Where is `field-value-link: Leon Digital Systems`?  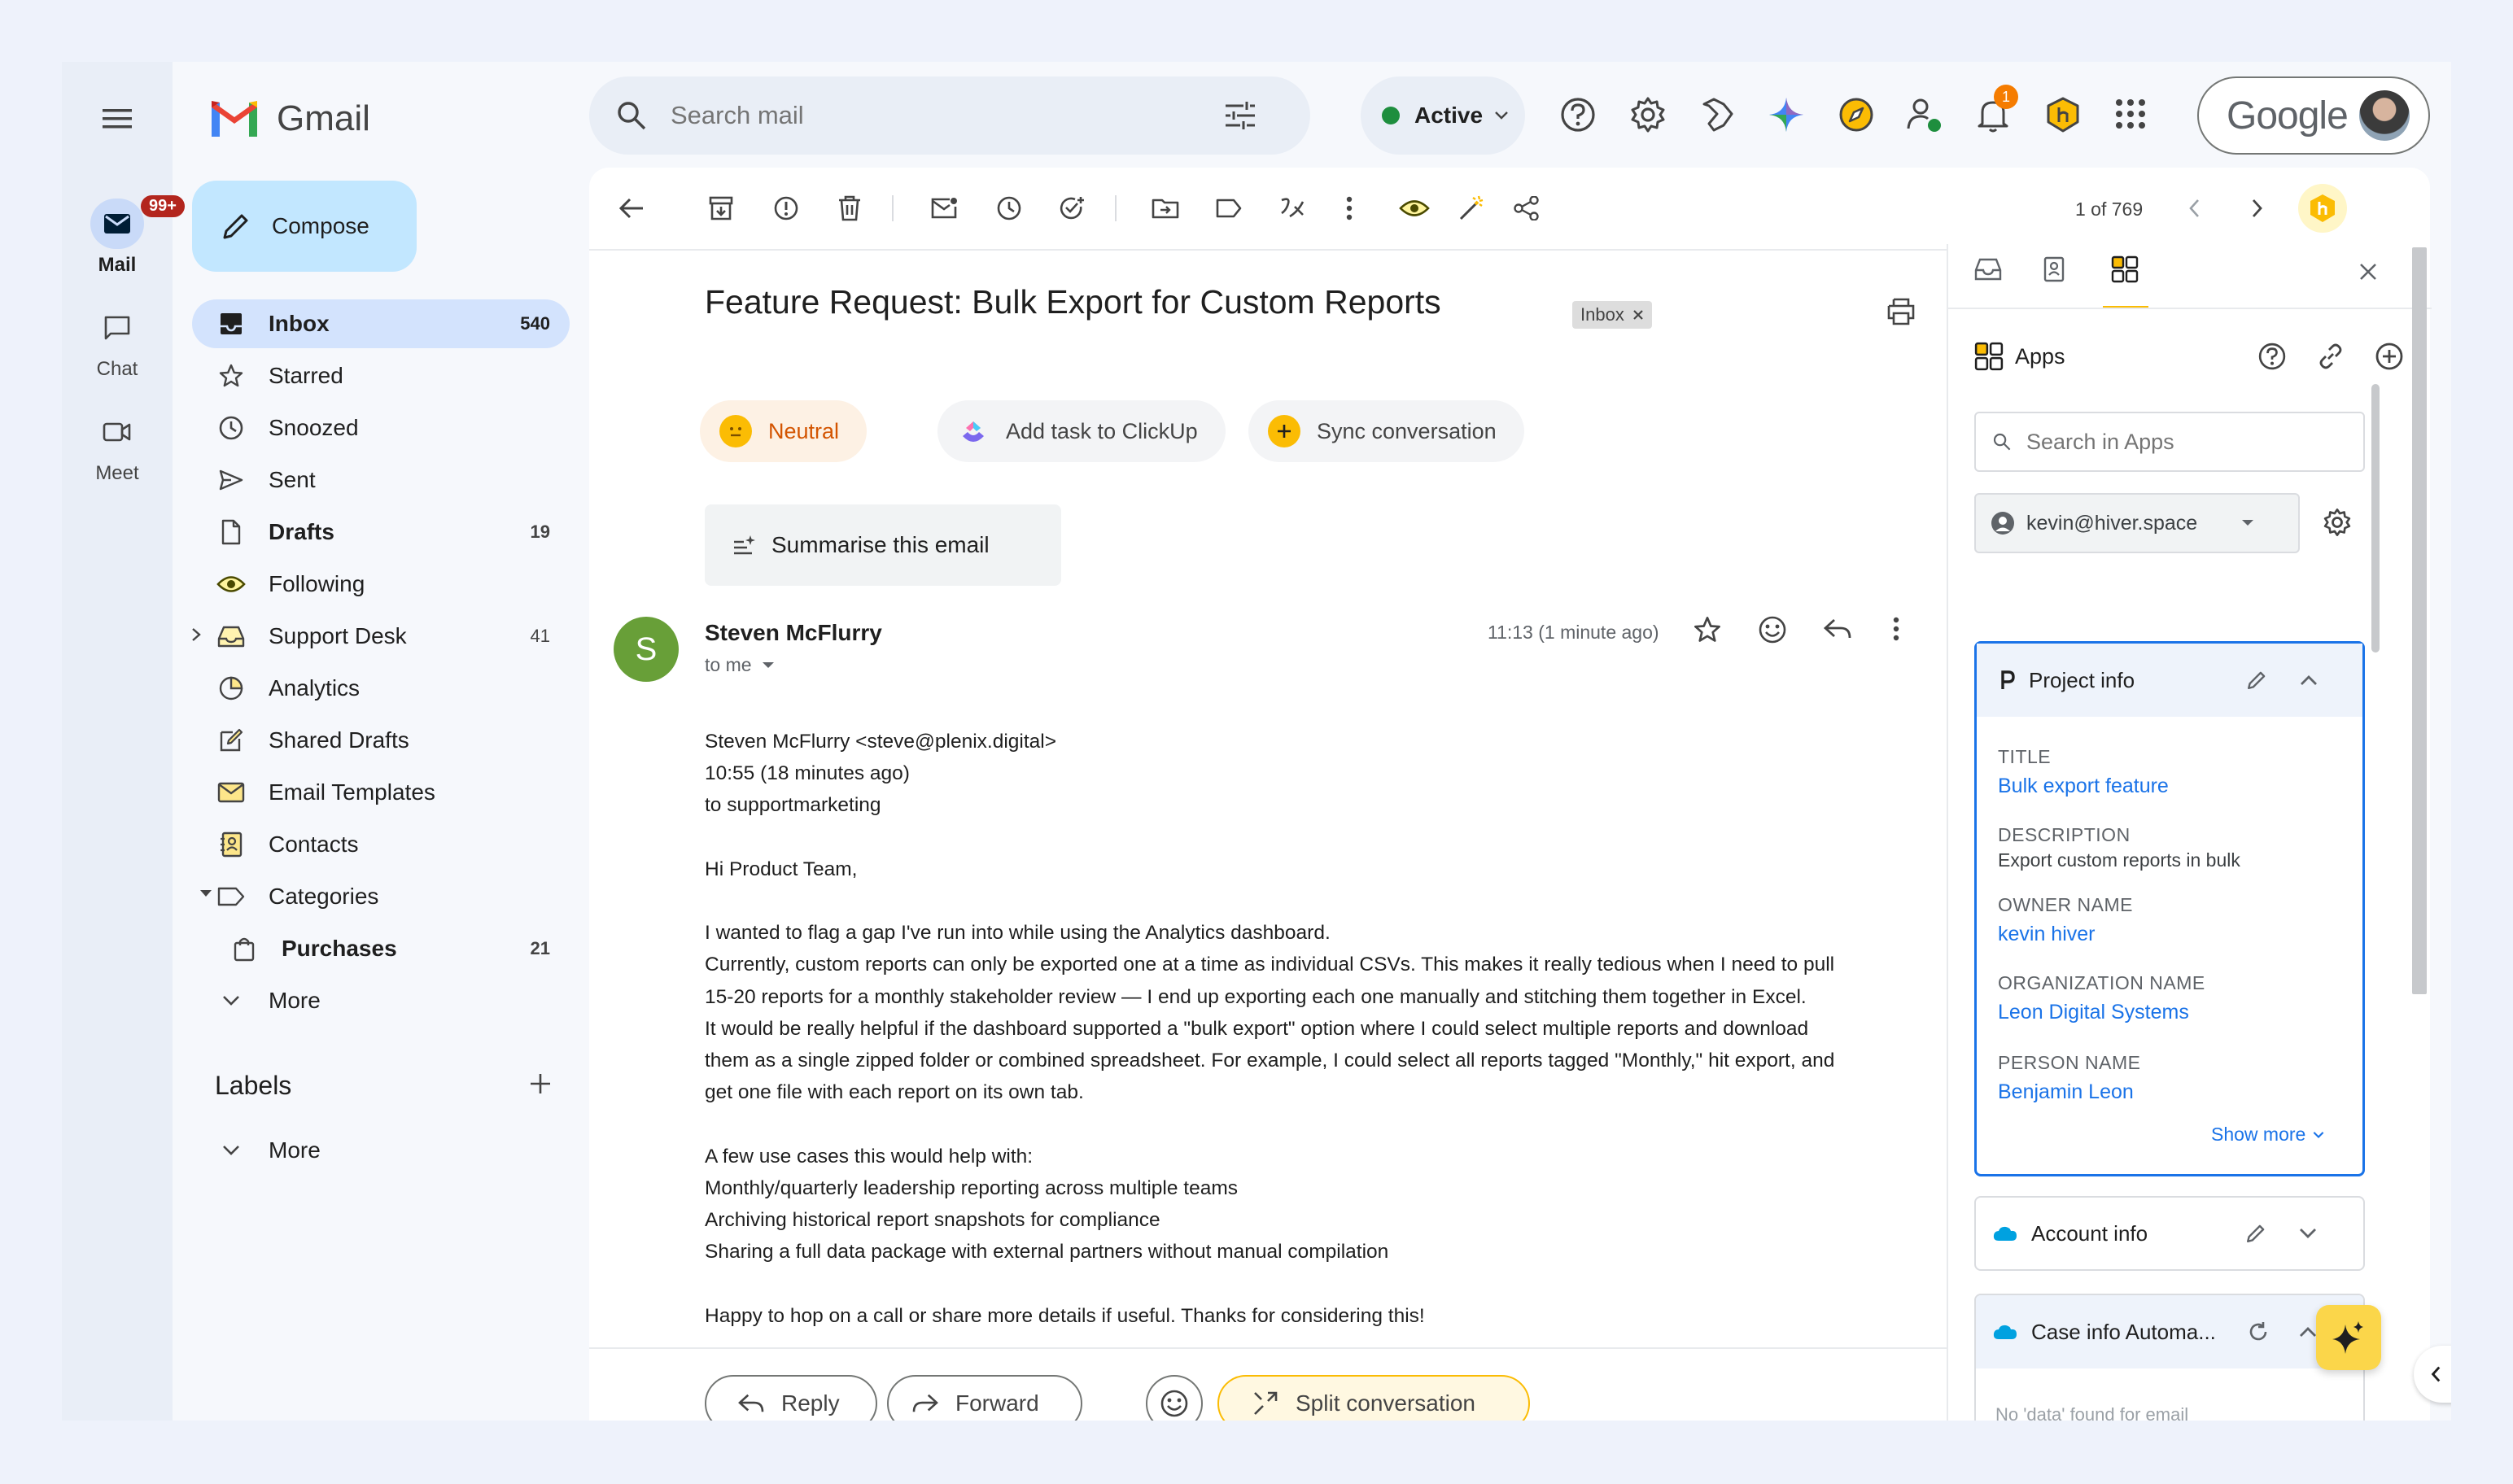
field-value-link: Leon Digital Systems is located at coordinates (2173, 1012).